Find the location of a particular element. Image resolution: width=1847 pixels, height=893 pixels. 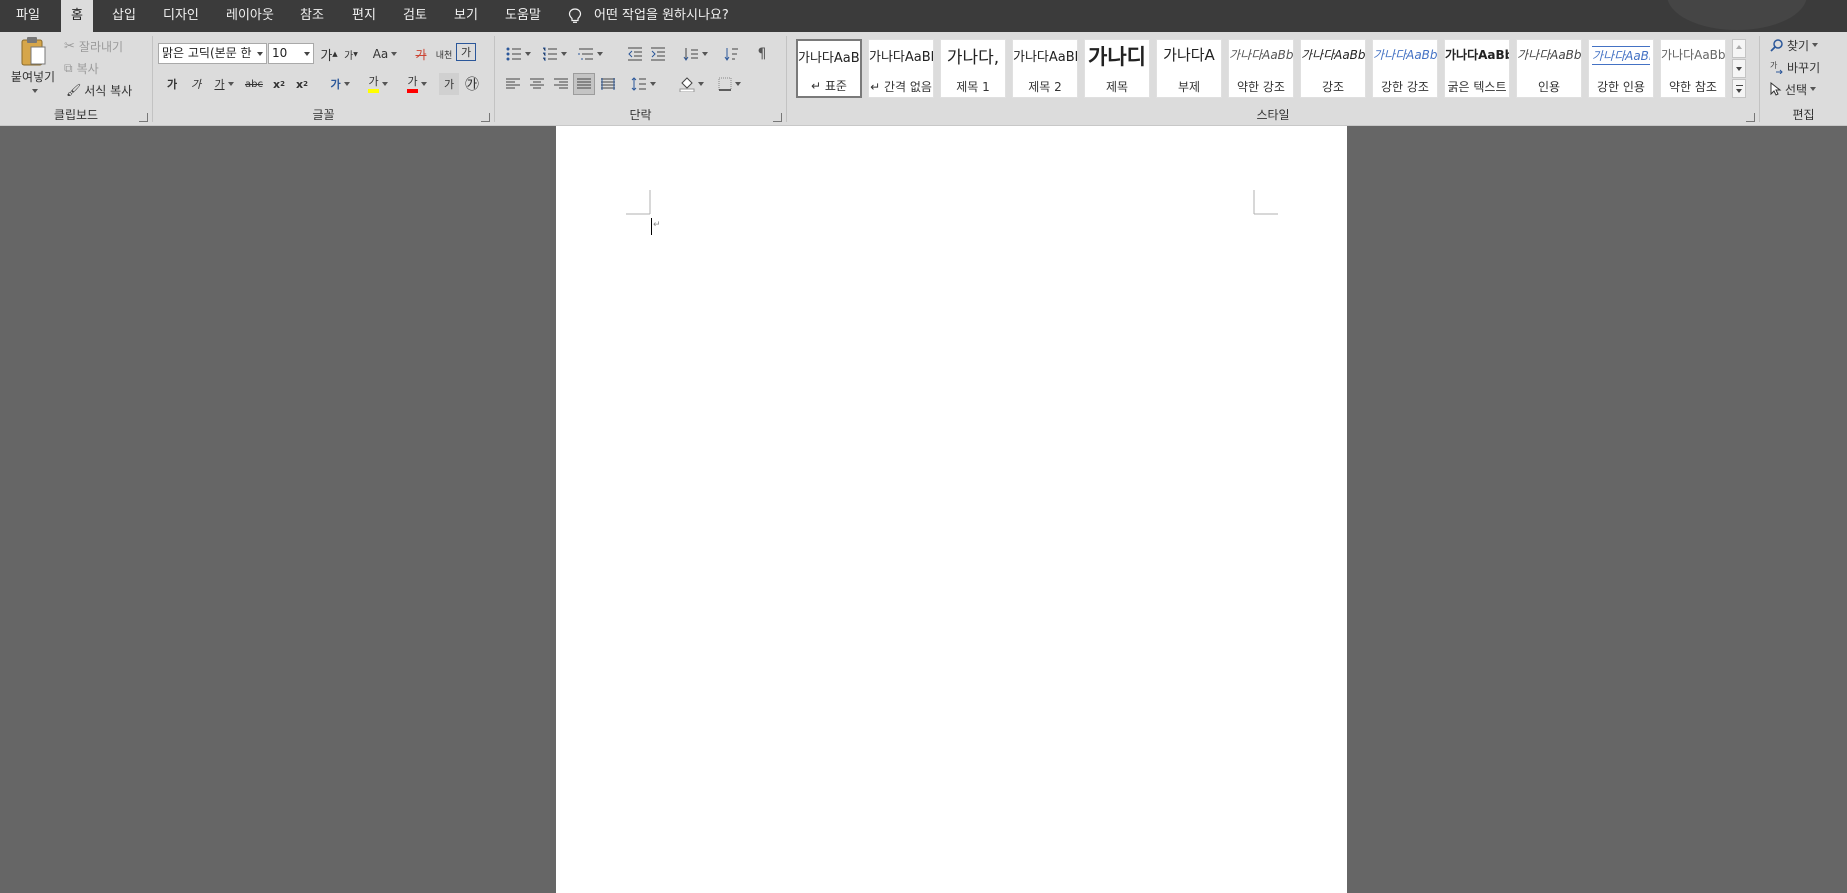

multilevel-list-button is located at coordinates (590, 54).